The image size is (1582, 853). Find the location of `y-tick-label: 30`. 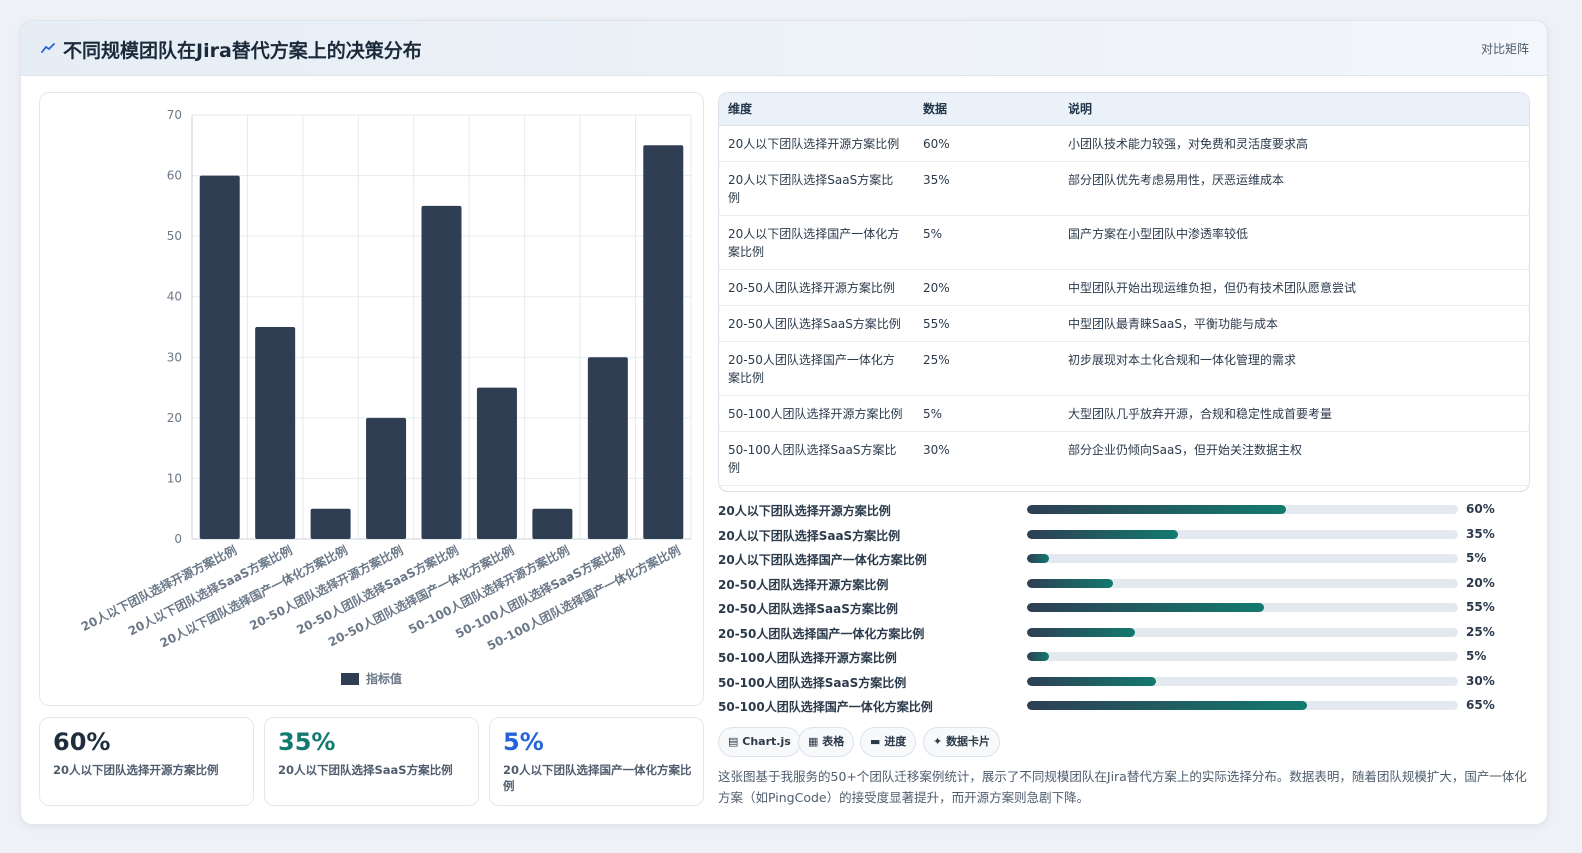

y-tick-label: 30 is located at coordinates (174, 357).